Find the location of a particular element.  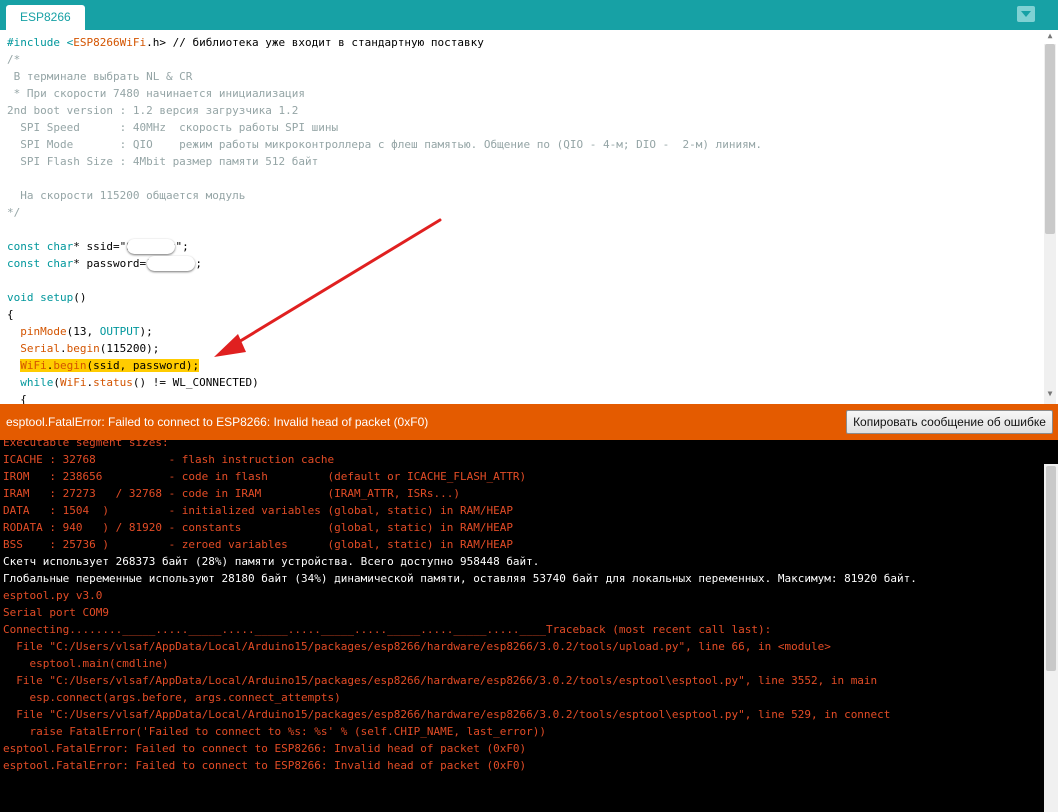

code-token: begin is located at coordinates (83, 348).